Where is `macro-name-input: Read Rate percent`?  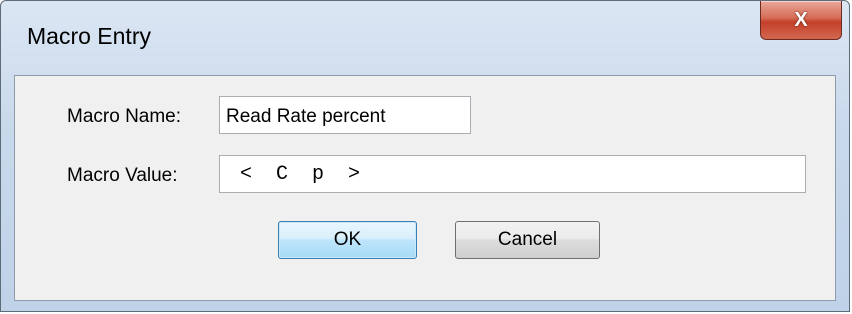 macro-name-input: Read Rate percent is located at coordinates (345, 115).